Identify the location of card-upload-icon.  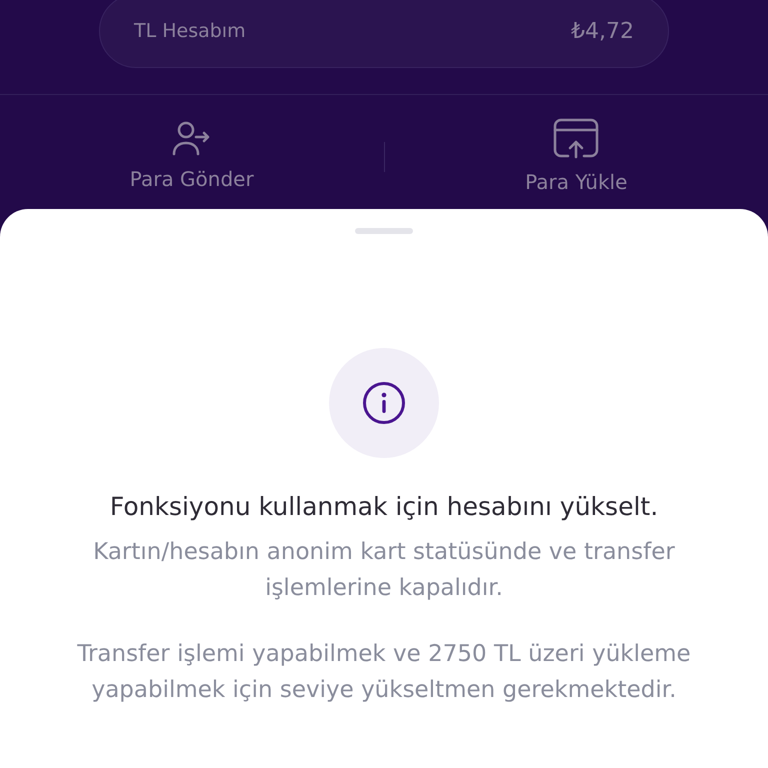
(576, 138).